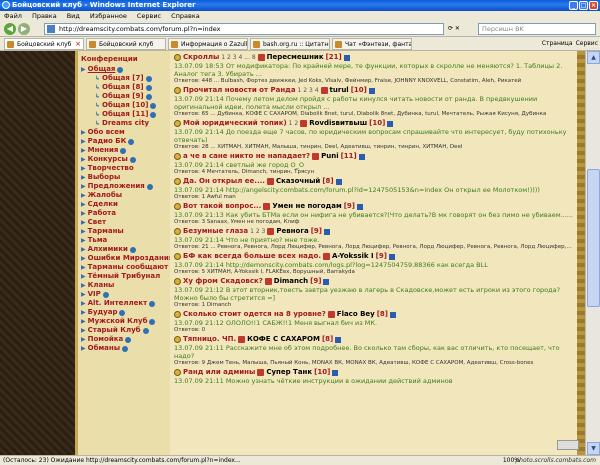 Image resolution: width=600 pixels, height=465 pixels. What do you see at coordinates (557, 43) in the screenshot?
I see `tab-tool-0: Страница` at bounding box center [557, 43].